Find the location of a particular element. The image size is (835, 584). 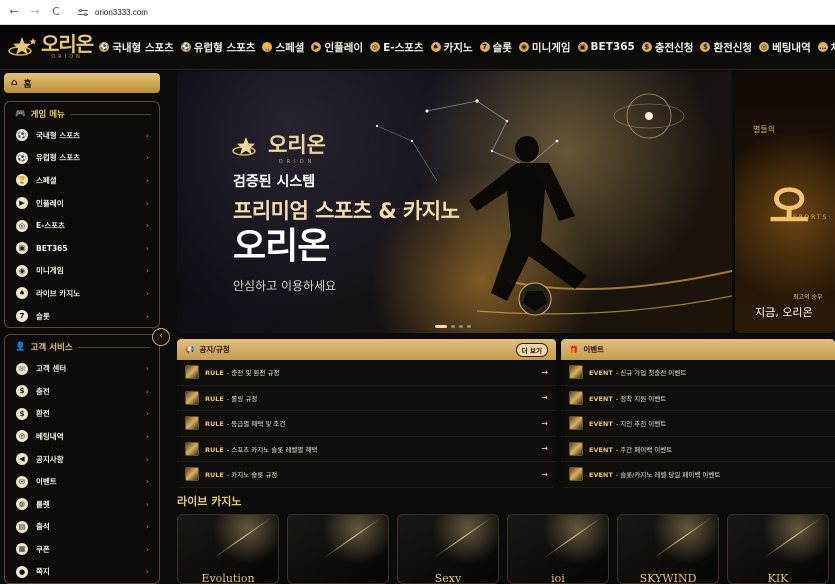

sidebar-item-label: 스페셜 is located at coordinates (46, 180).